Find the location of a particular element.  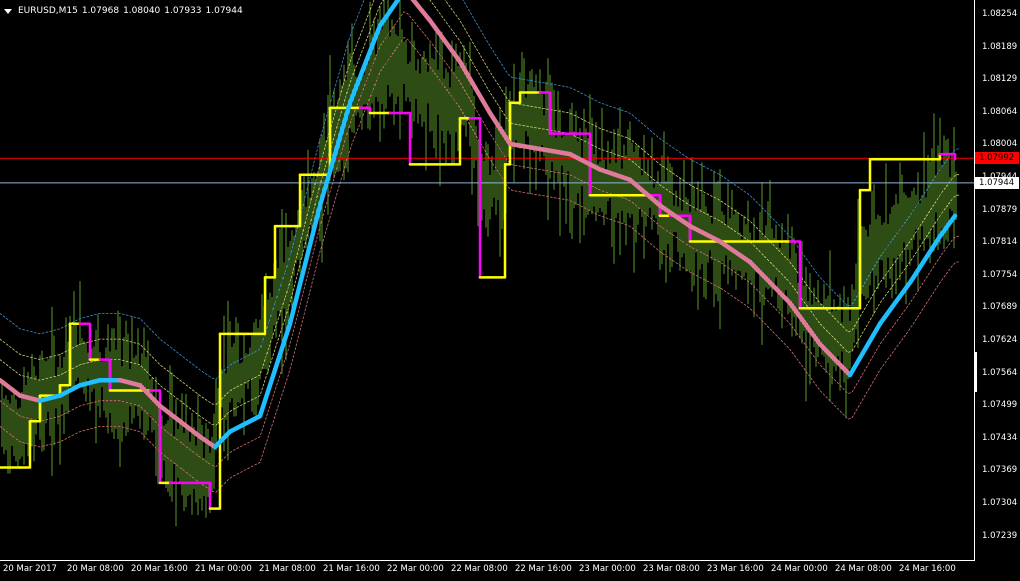

price-tick-label: 1.07499 is located at coordinates (1000, 405).